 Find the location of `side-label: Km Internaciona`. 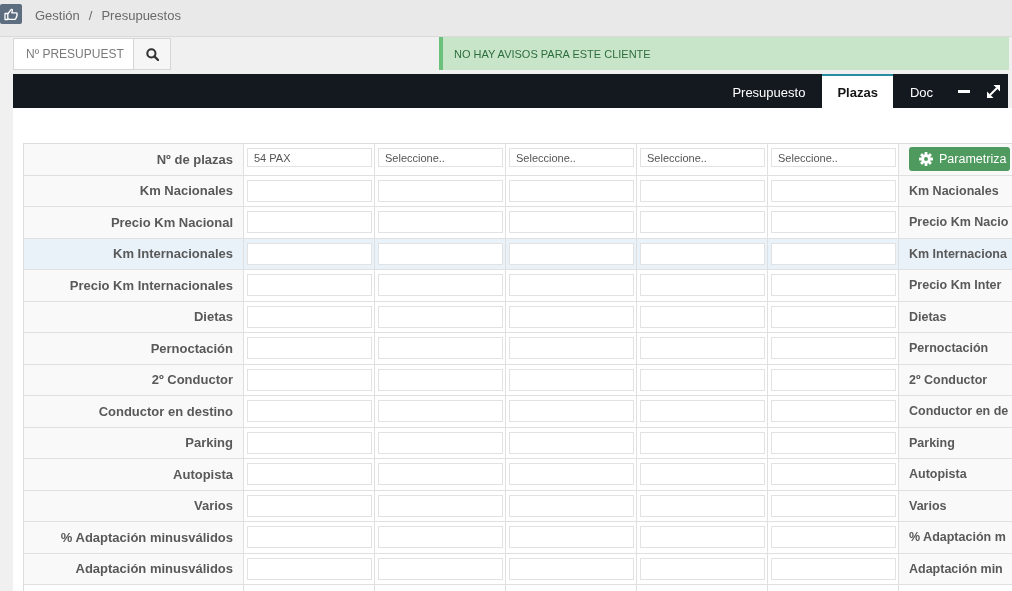

side-label: Km Internaciona is located at coordinates (958, 253).